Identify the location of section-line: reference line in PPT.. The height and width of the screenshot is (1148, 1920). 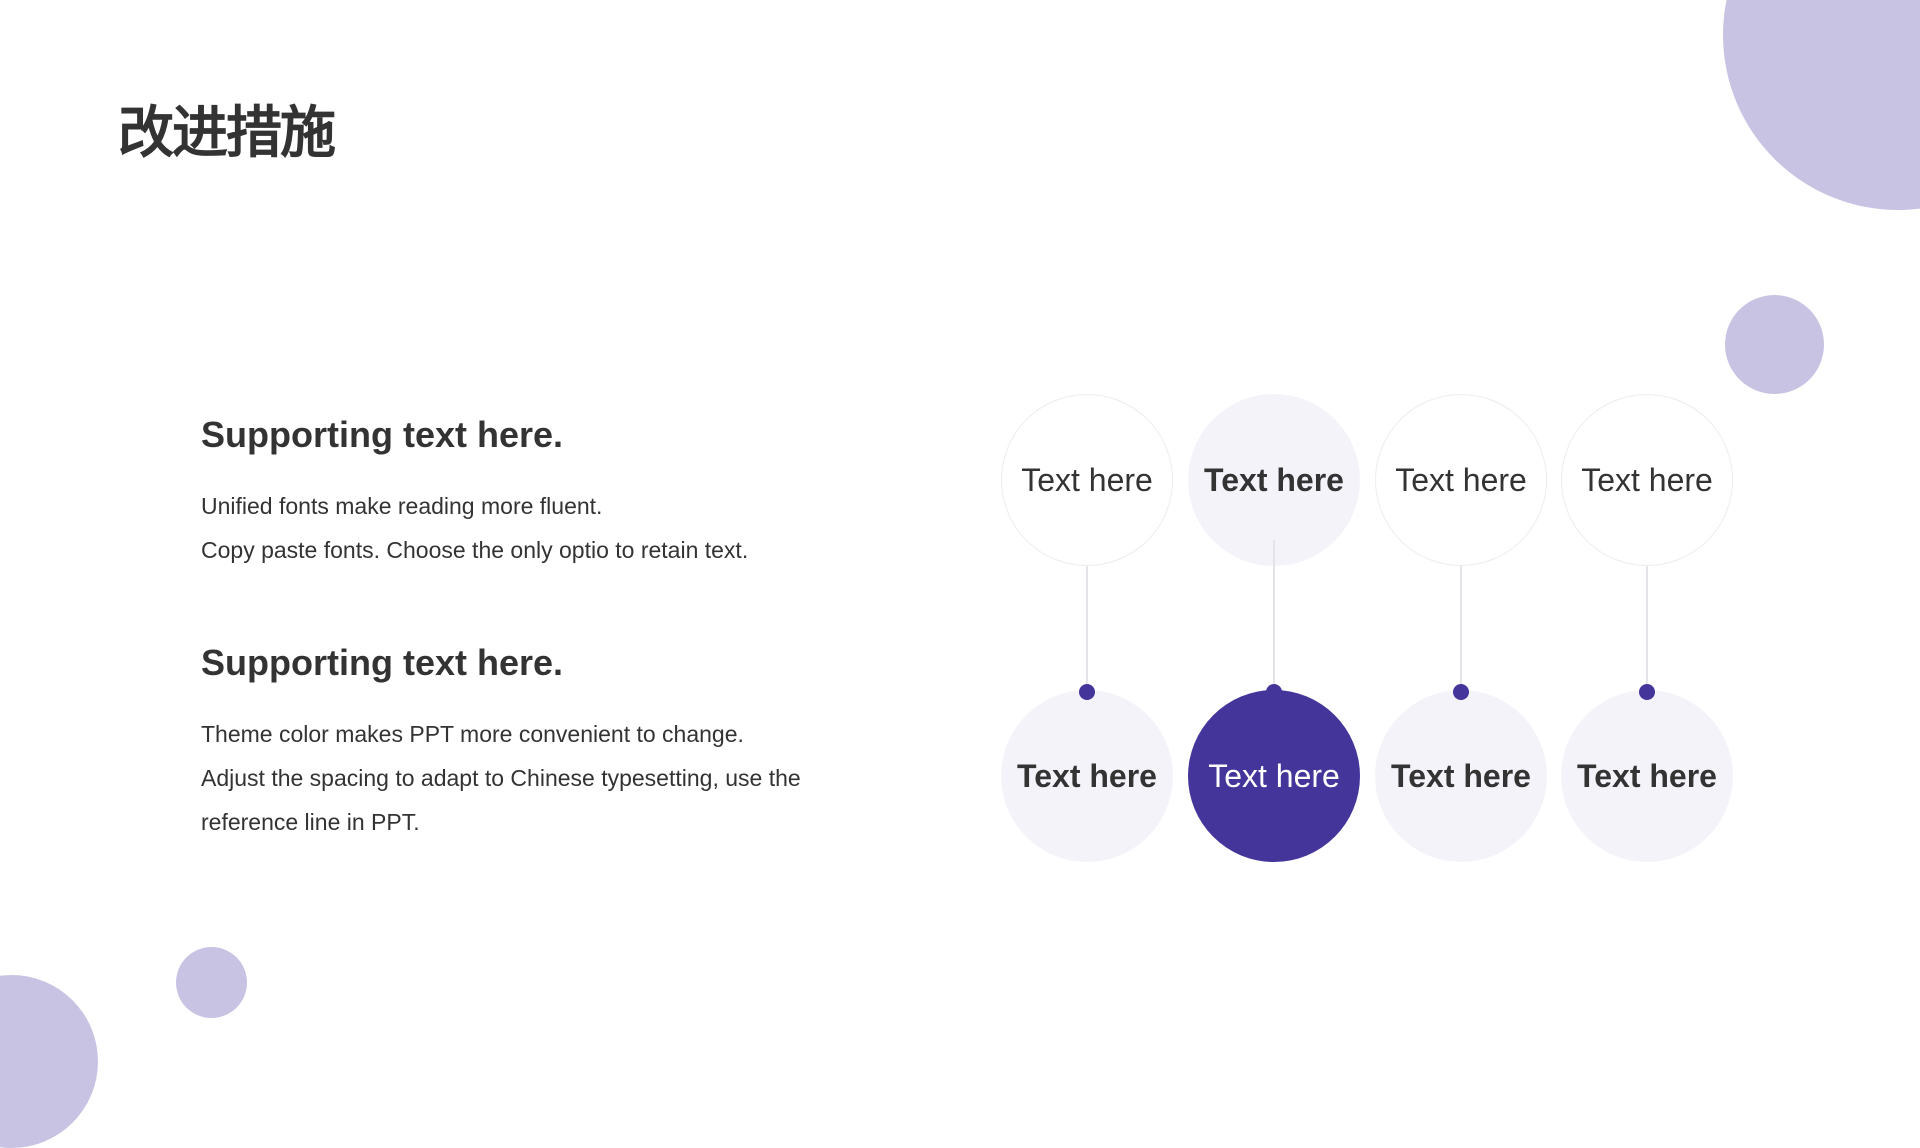
(310, 822).